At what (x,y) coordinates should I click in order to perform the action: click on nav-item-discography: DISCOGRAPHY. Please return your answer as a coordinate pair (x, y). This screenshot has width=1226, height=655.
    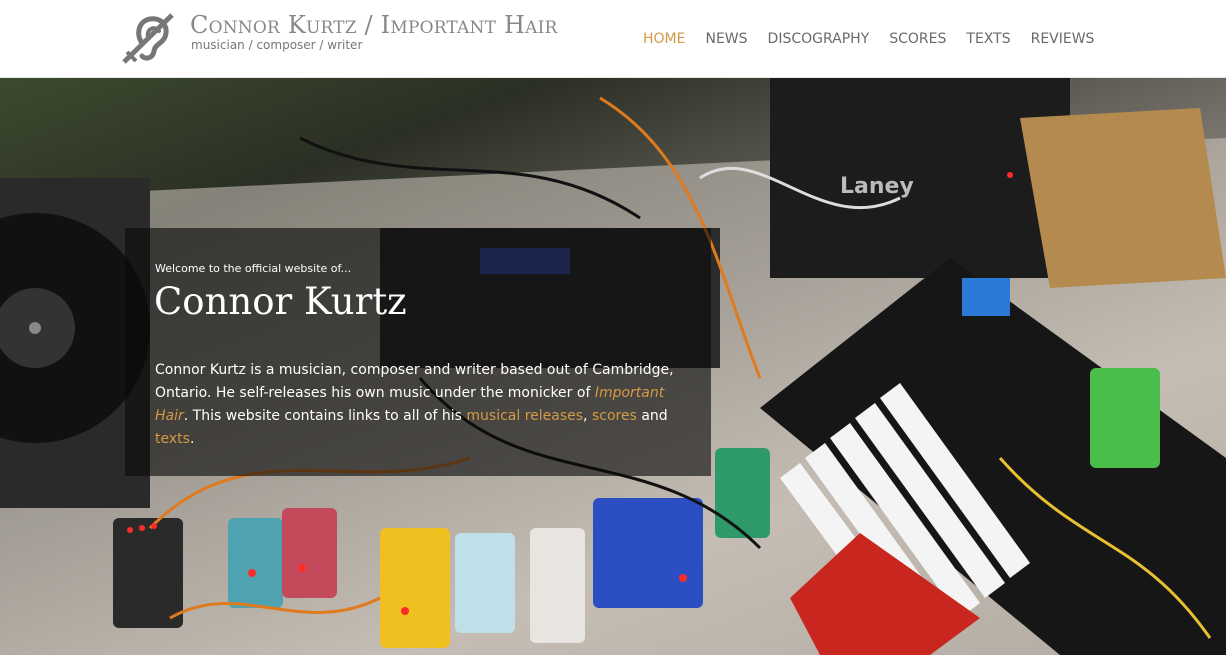
    Looking at the image, I should click on (819, 39).